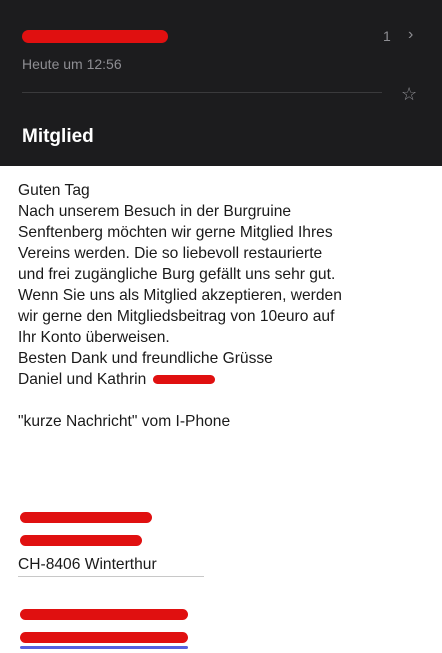  Describe the element at coordinates (111, 576) in the screenshot. I see `address-link-underline` at that location.